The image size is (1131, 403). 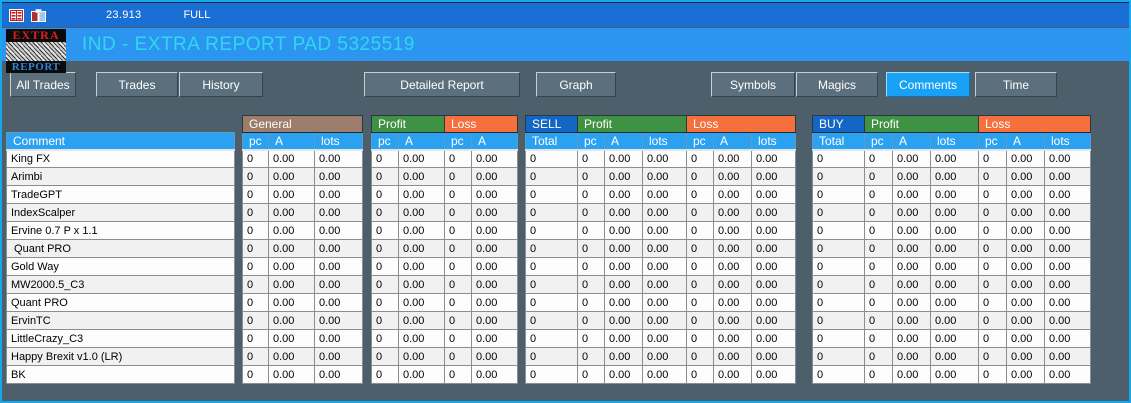 I want to click on tab-time: Time, so click(x=1016, y=84).